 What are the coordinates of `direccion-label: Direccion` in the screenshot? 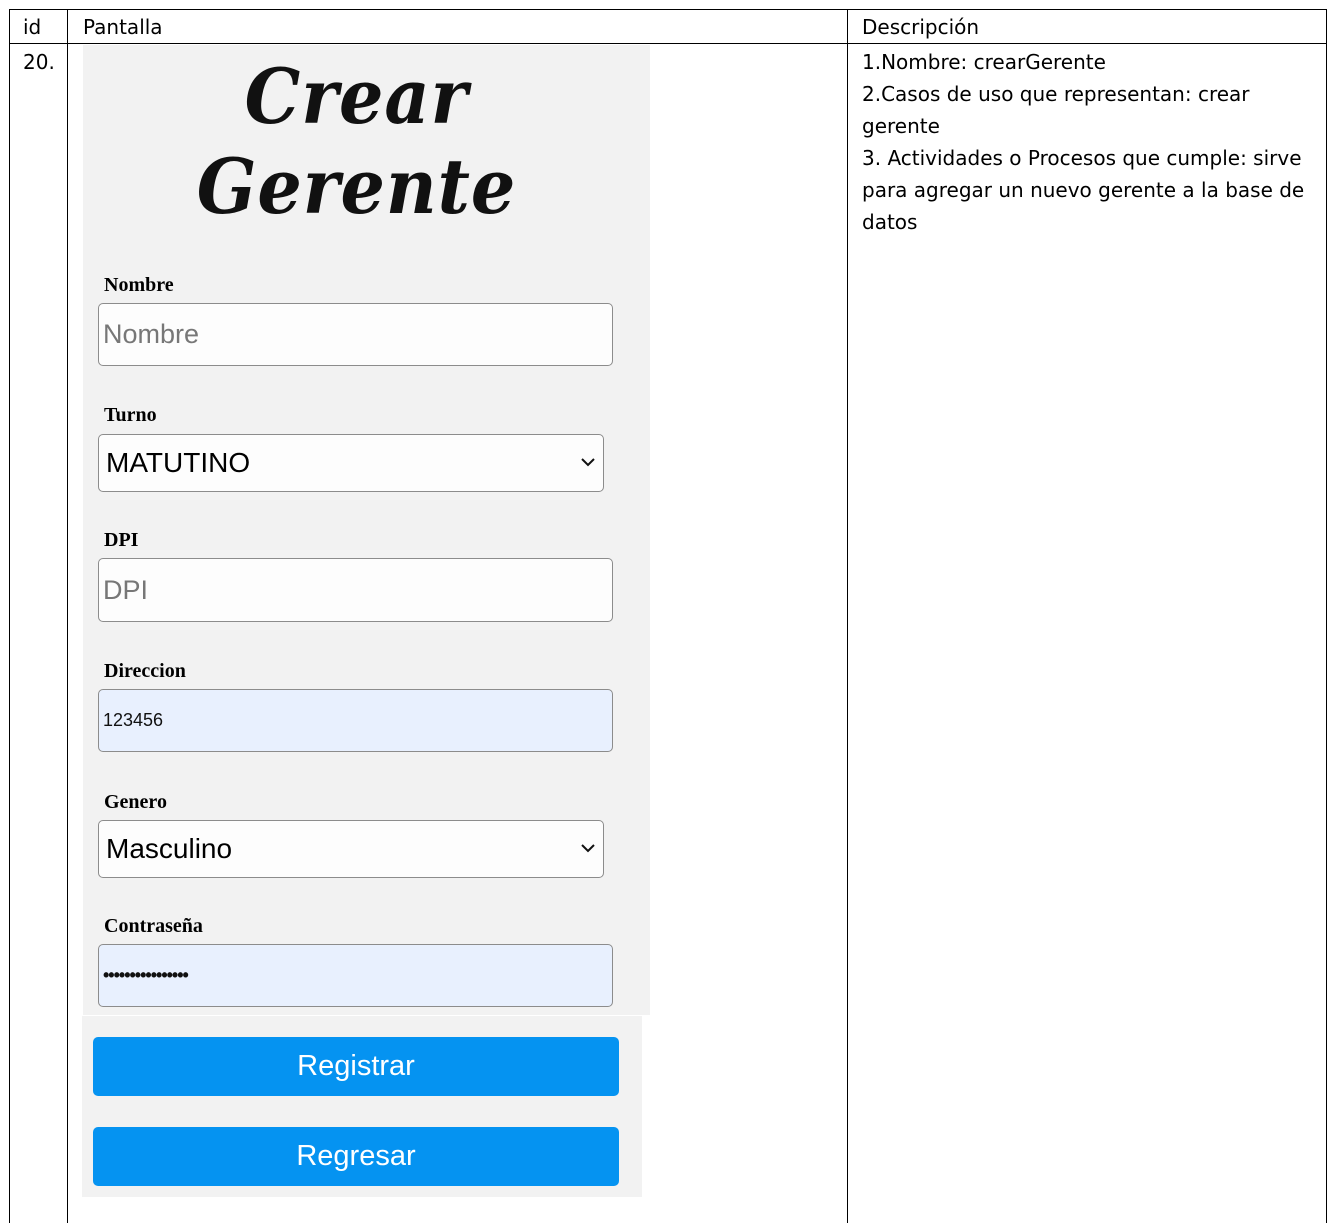 It's located at (145, 671).